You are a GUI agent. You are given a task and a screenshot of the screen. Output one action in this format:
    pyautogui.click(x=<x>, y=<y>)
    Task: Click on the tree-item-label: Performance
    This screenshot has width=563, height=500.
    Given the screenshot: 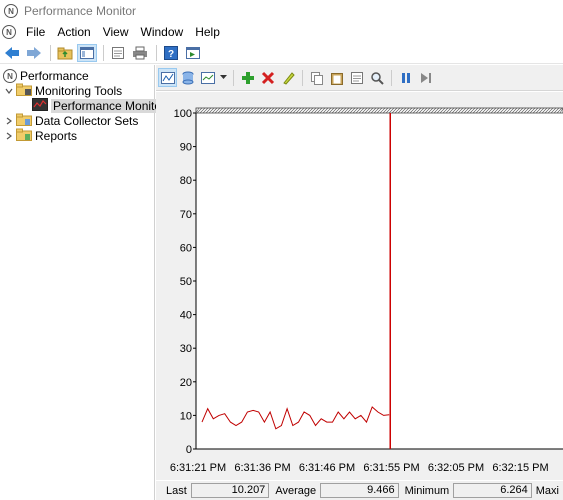 What is the action you would take?
    pyautogui.click(x=54, y=76)
    